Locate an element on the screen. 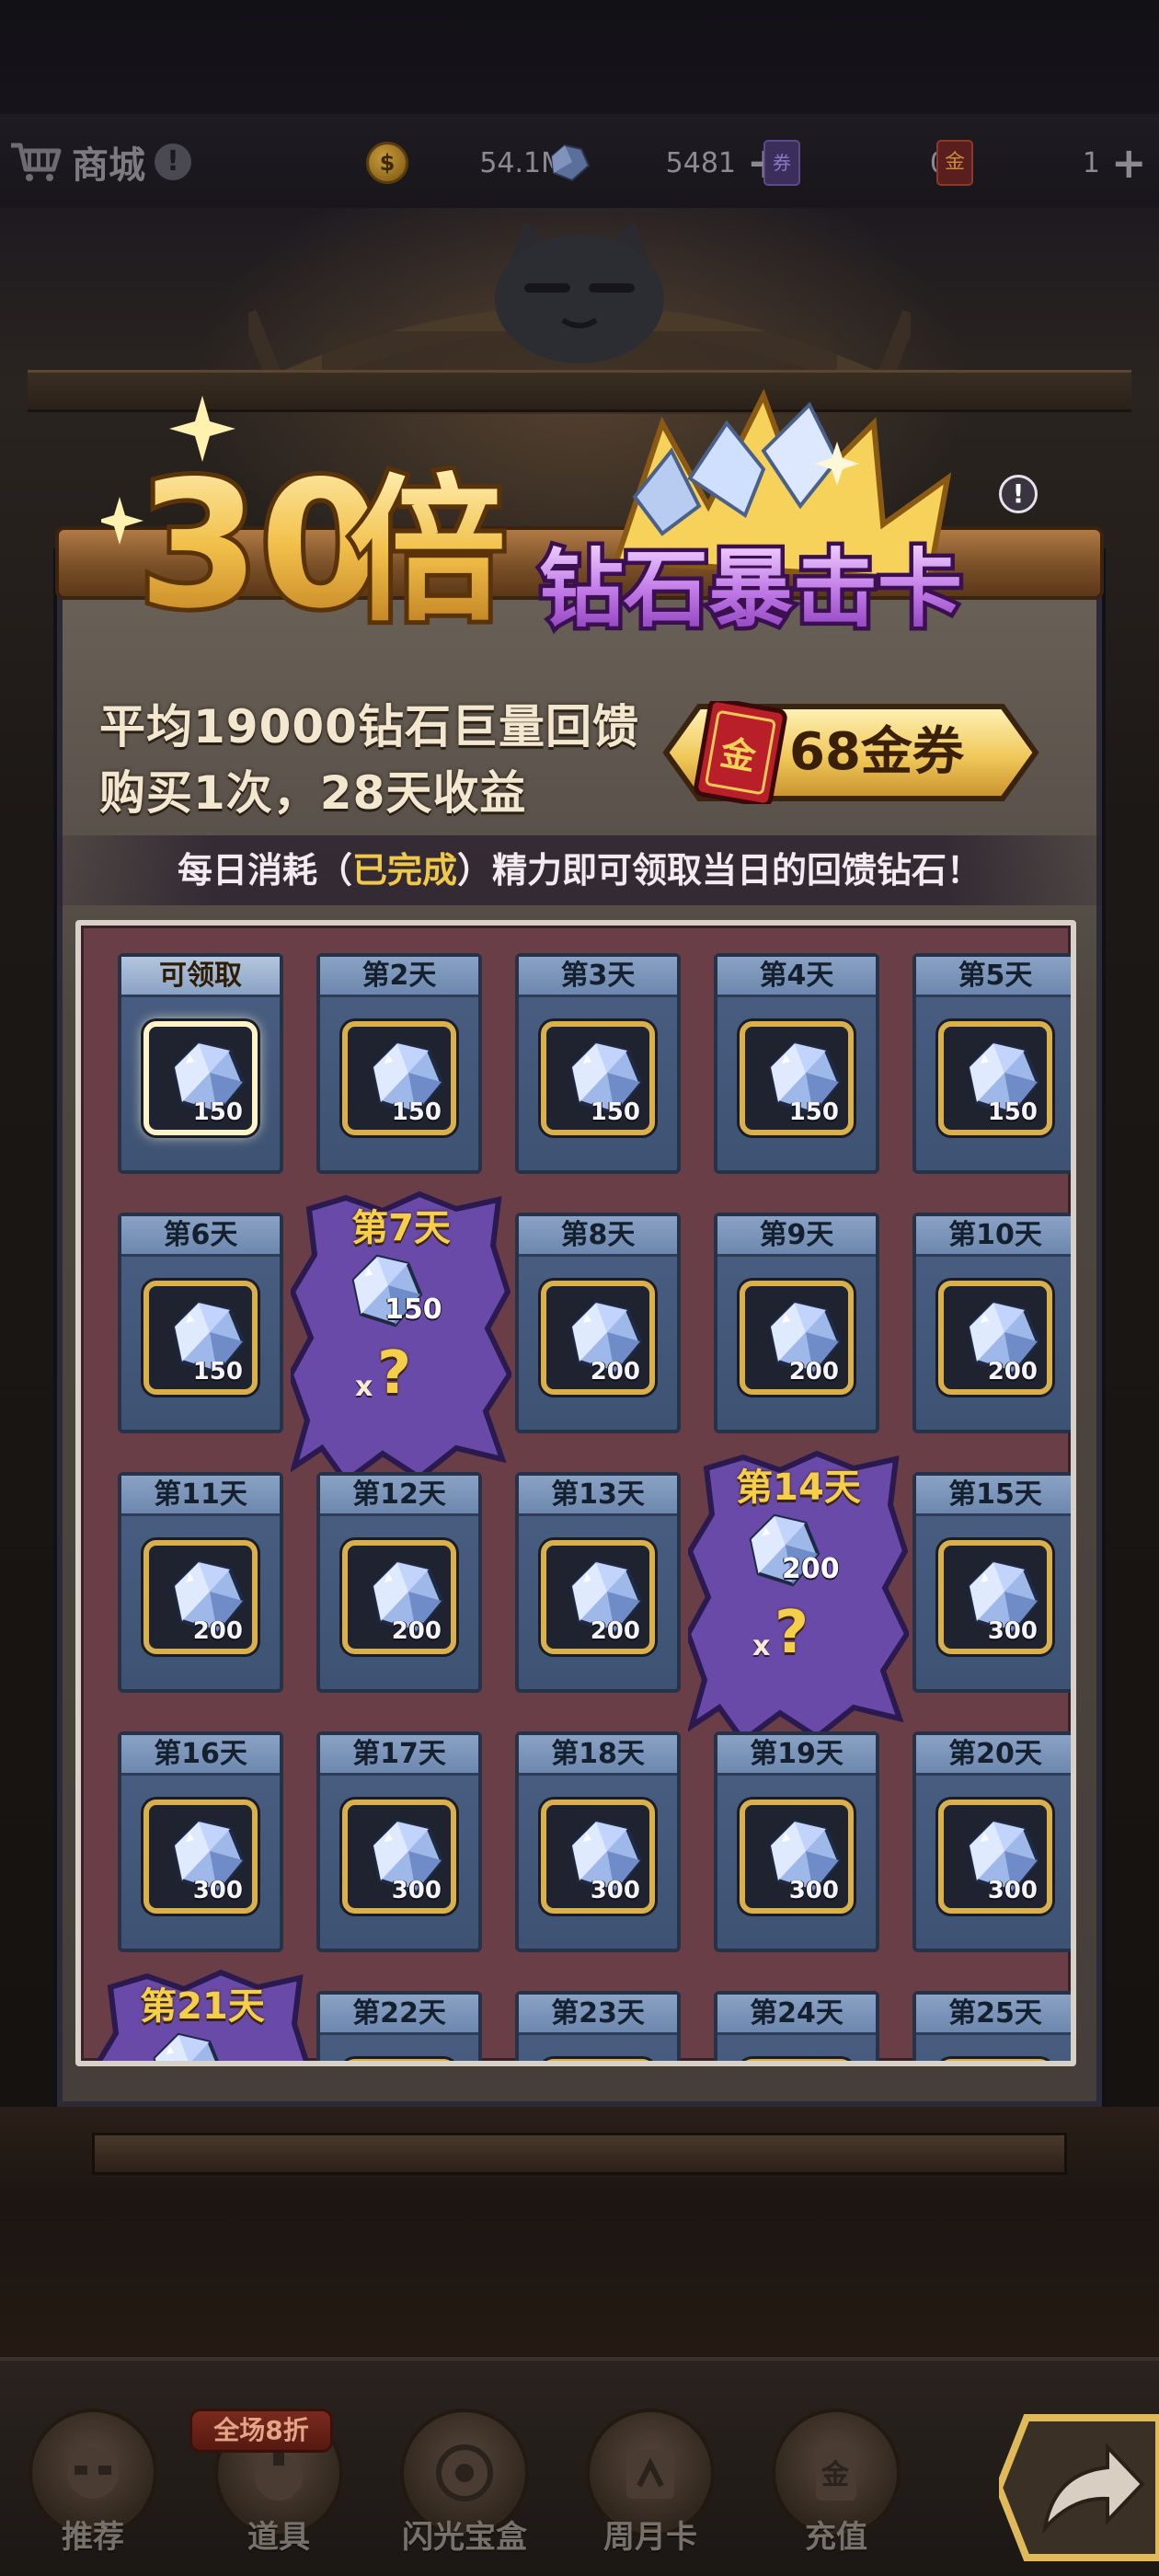 This screenshot has width=1159, height=2576. daily-reward-cell: 第17天 300 is located at coordinates (399, 1841).